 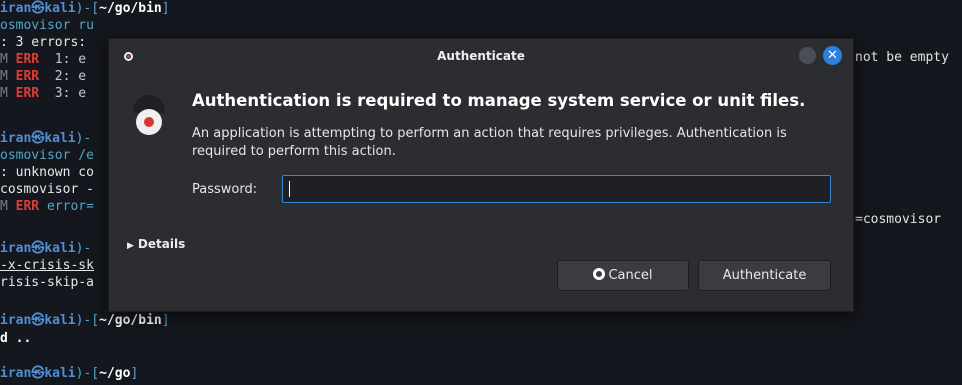 I want to click on terminal-line: : unknown co, so click(x=47, y=172).